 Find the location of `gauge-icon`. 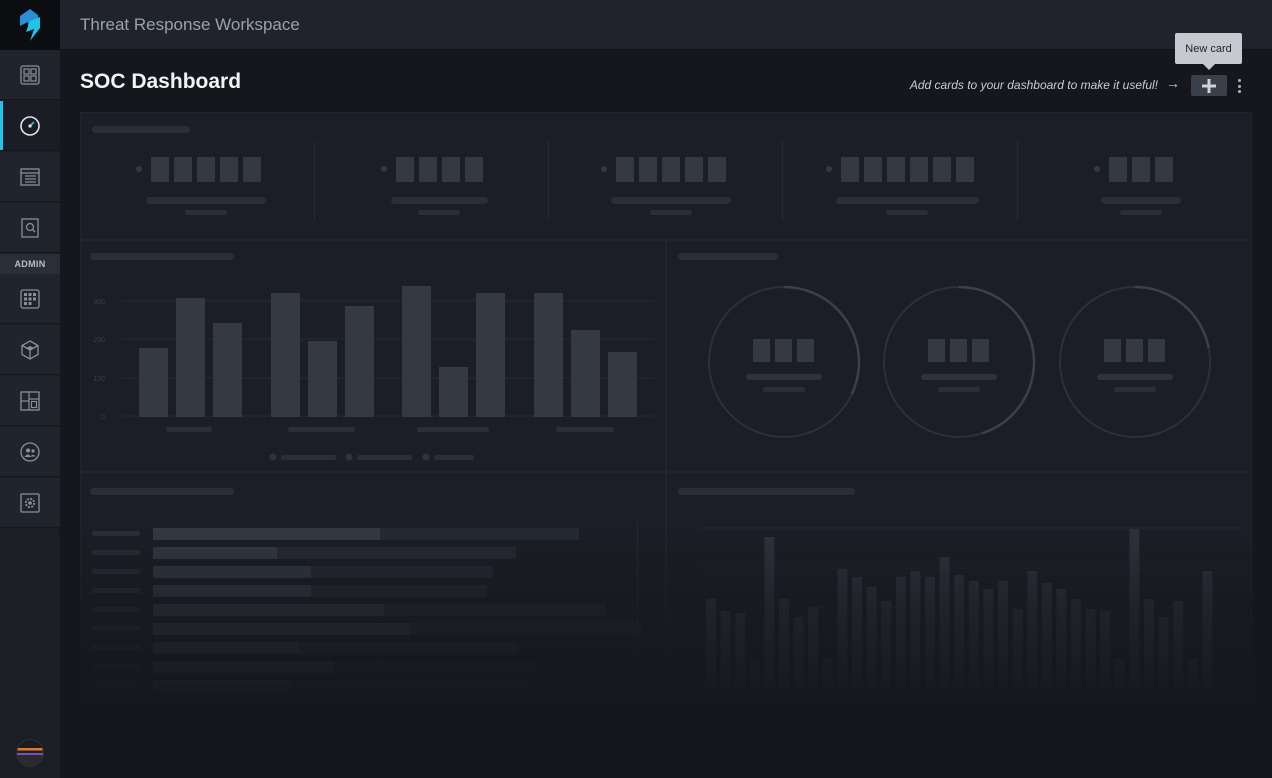

gauge-icon is located at coordinates (30, 125).